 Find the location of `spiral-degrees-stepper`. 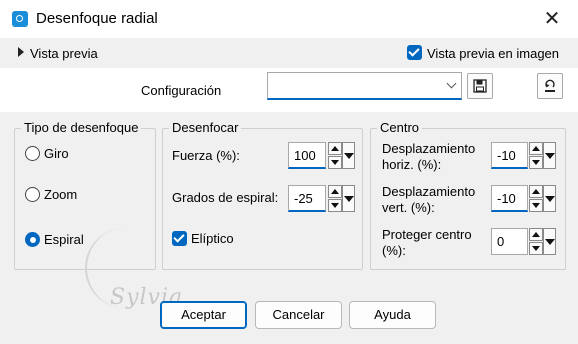

spiral-degrees-stepper is located at coordinates (335, 198).